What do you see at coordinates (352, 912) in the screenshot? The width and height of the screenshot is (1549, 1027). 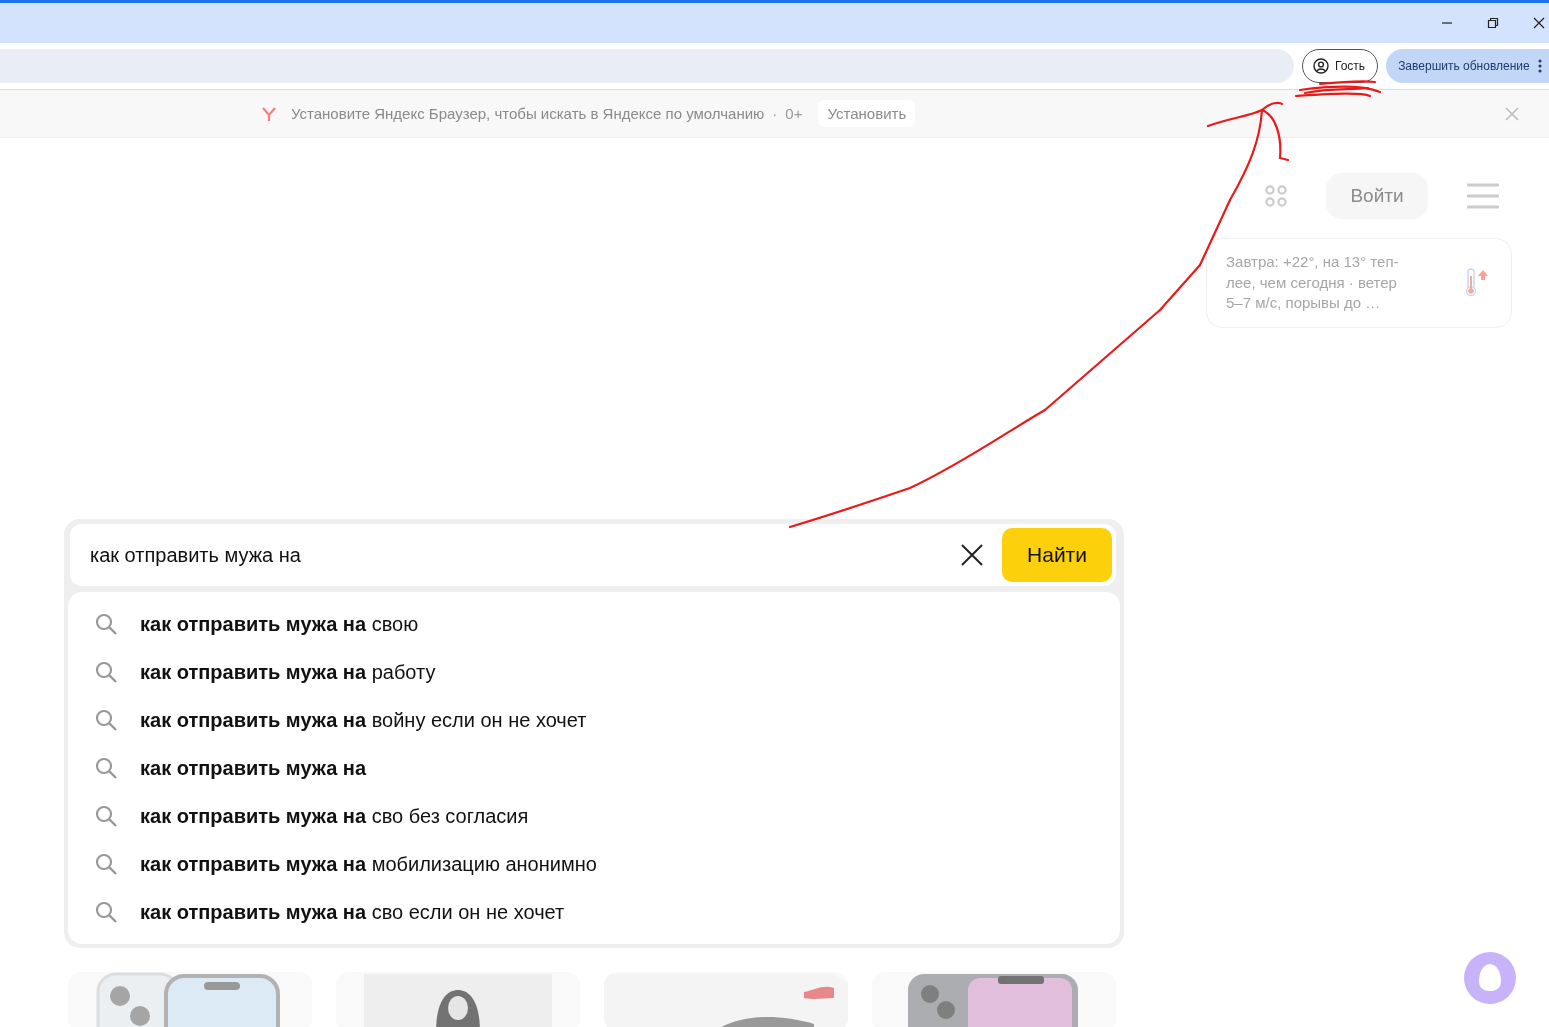 I see `suggestion-item: как отправить мужа на сво если он не хочет` at bounding box center [352, 912].